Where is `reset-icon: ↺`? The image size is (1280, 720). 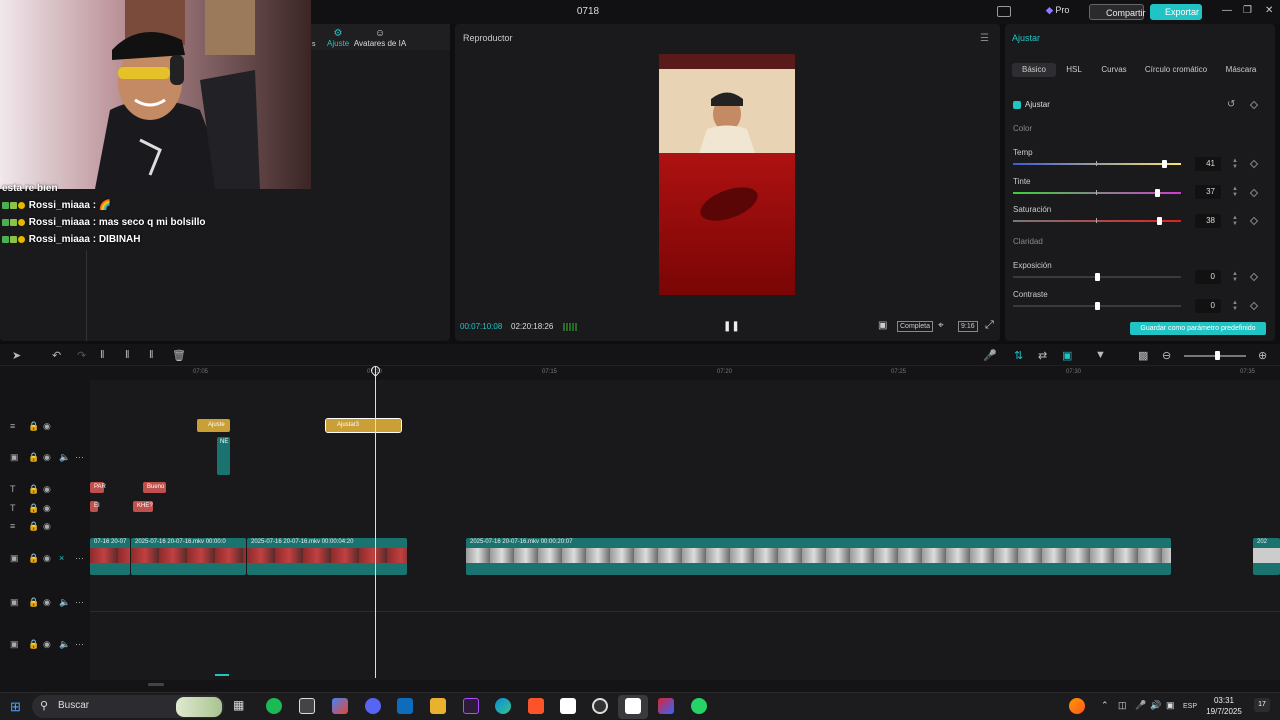
reset-icon: ↺ is located at coordinates (1231, 104).